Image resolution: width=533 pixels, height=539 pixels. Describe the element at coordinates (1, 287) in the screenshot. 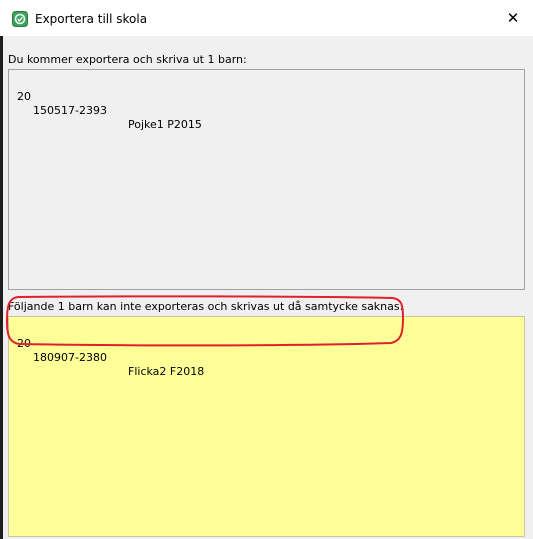

I see `window-edge` at that location.